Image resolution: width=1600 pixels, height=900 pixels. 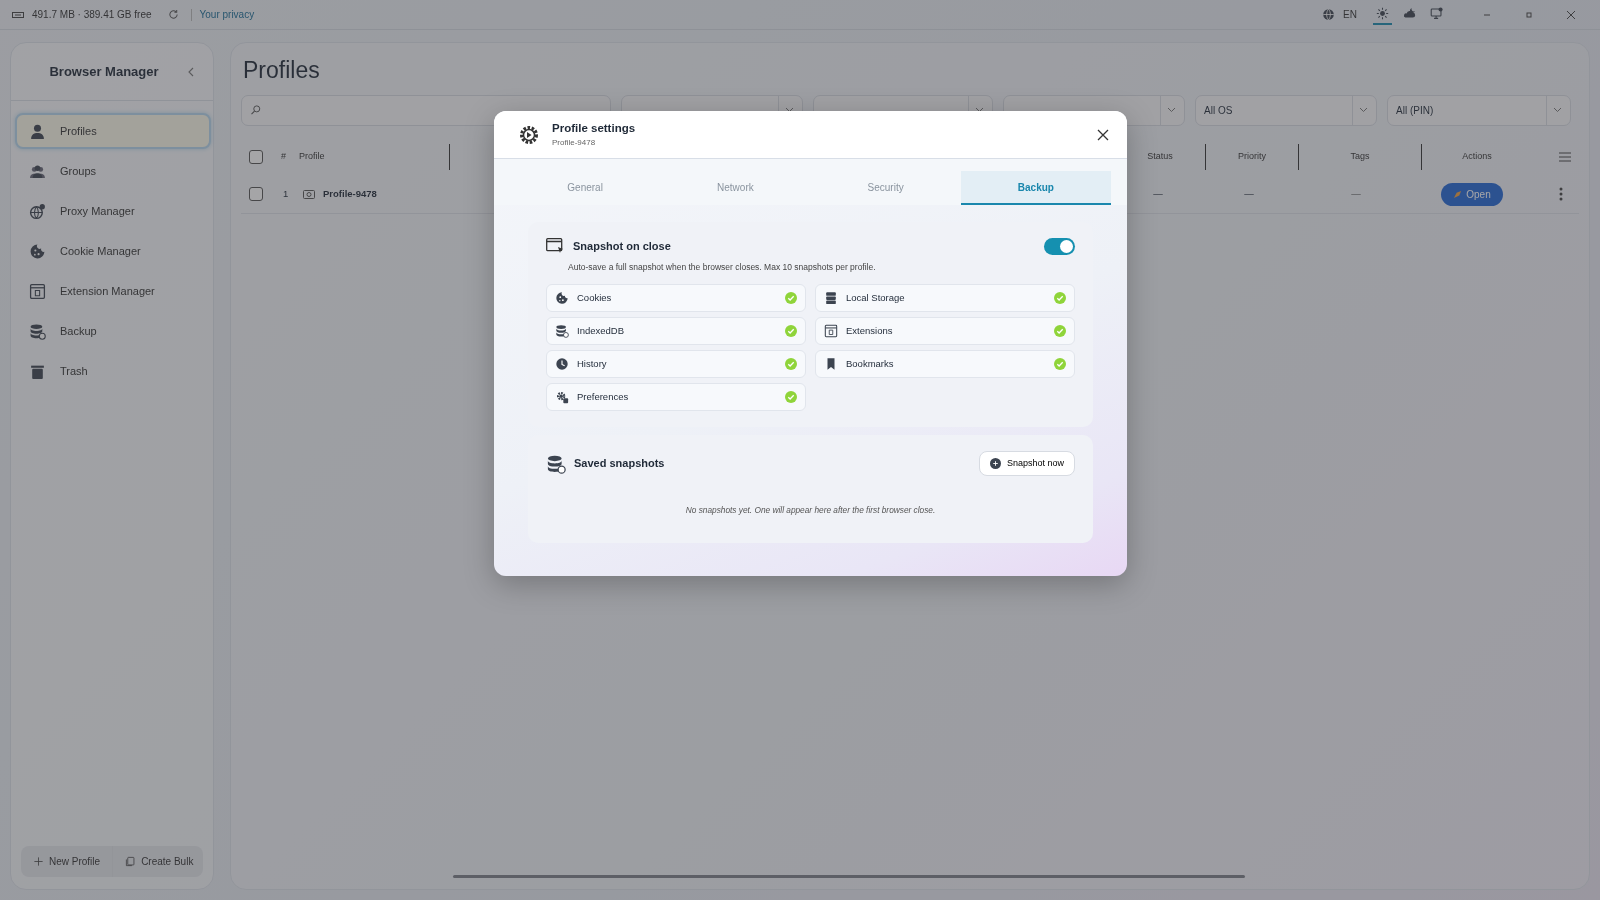 What do you see at coordinates (885, 188) in the screenshot?
I see `tab: Security` at bounding box center [885, 188].